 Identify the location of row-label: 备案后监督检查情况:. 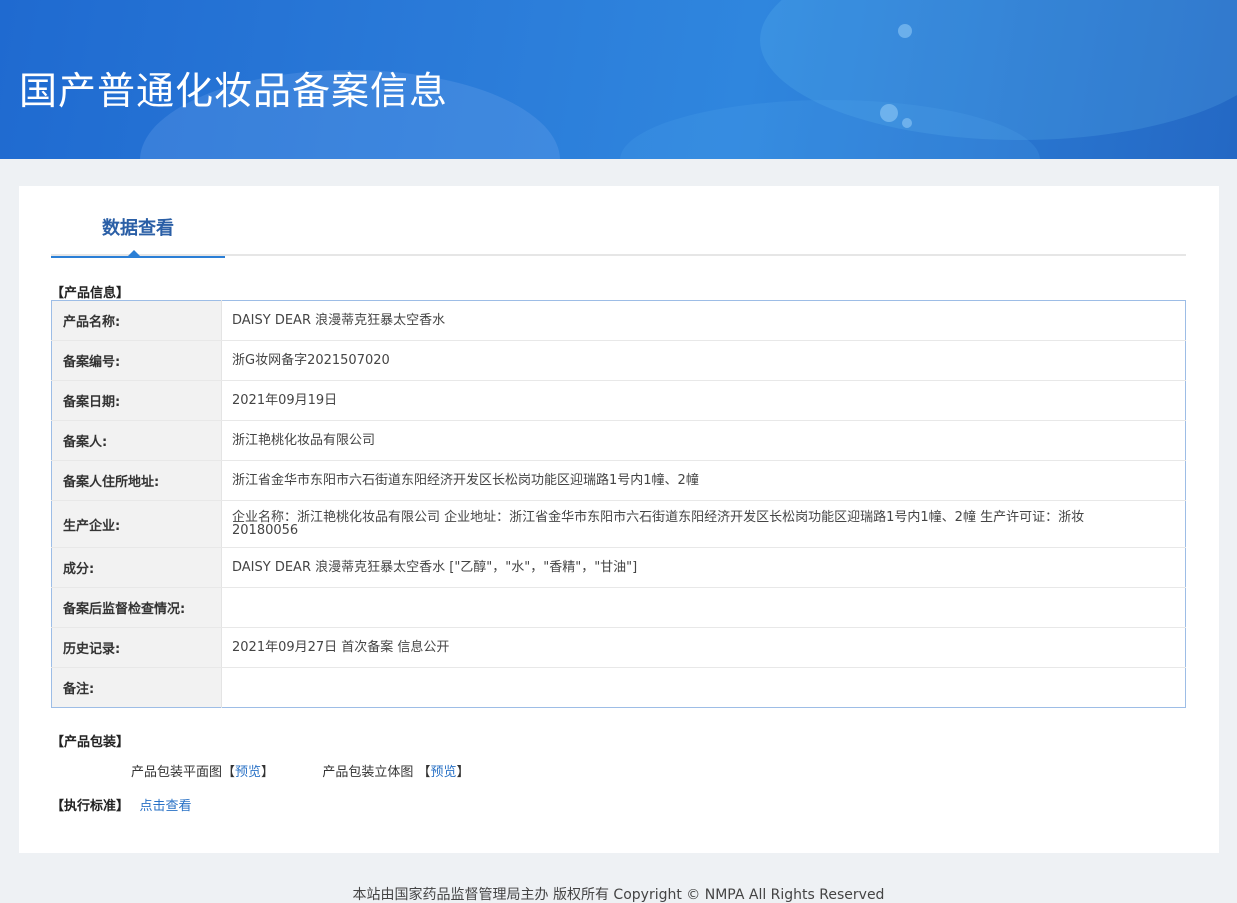
(136, 607).